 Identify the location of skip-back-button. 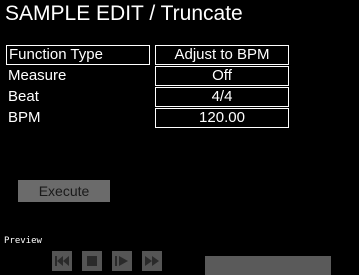
(62, 261).